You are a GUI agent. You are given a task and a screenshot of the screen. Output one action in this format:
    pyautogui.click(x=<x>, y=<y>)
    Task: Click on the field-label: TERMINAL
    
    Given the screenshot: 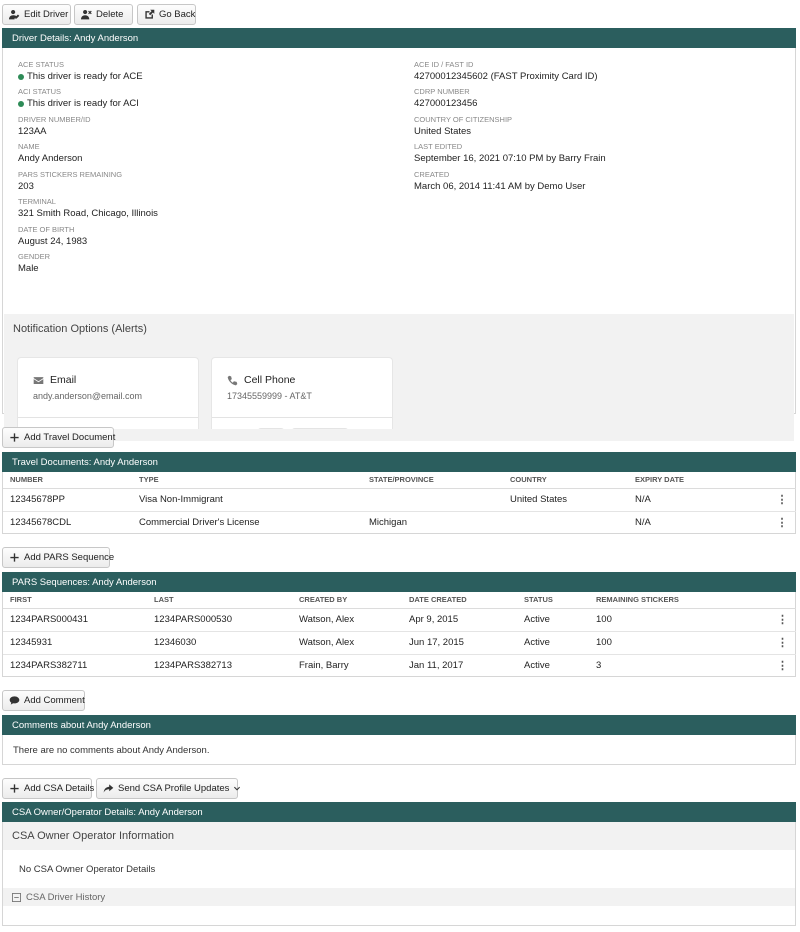 What is the action you would take?
    pyautogui.click(x=37, y=201)
    